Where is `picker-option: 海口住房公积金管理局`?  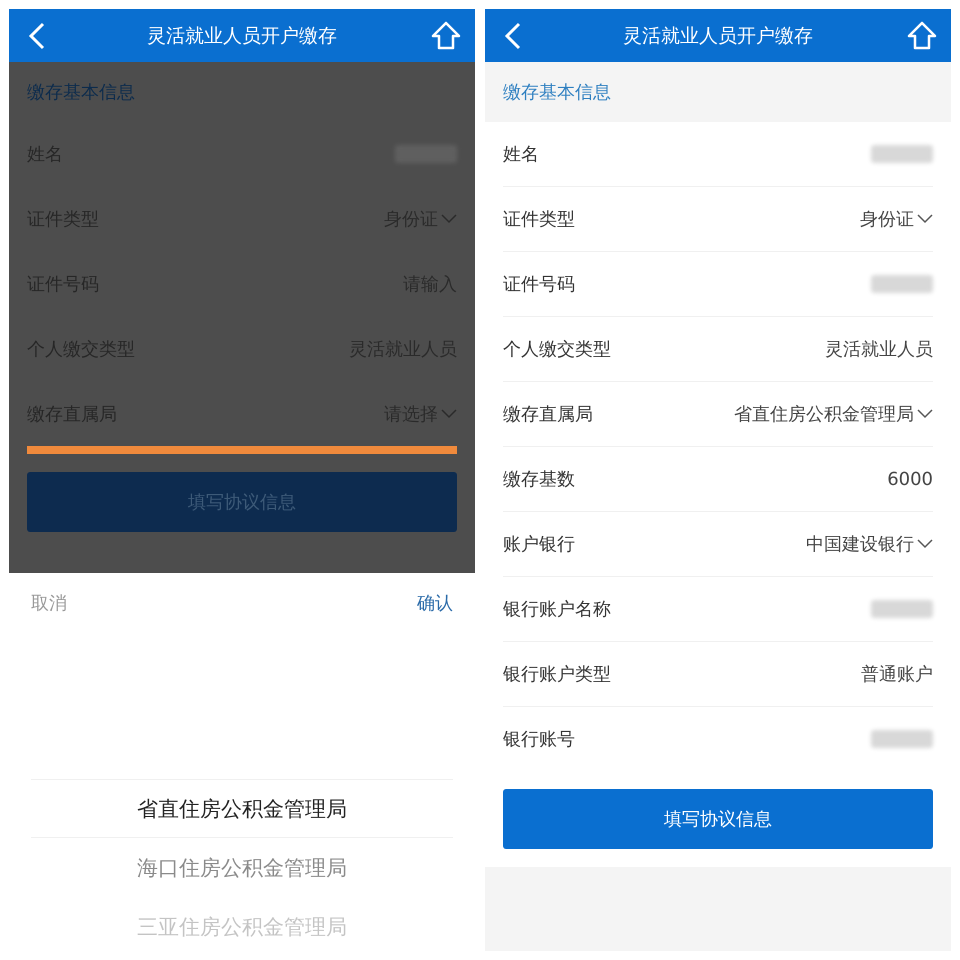 picker-option: 海口住房公积金管理局 is located at coordinates (242, 867).